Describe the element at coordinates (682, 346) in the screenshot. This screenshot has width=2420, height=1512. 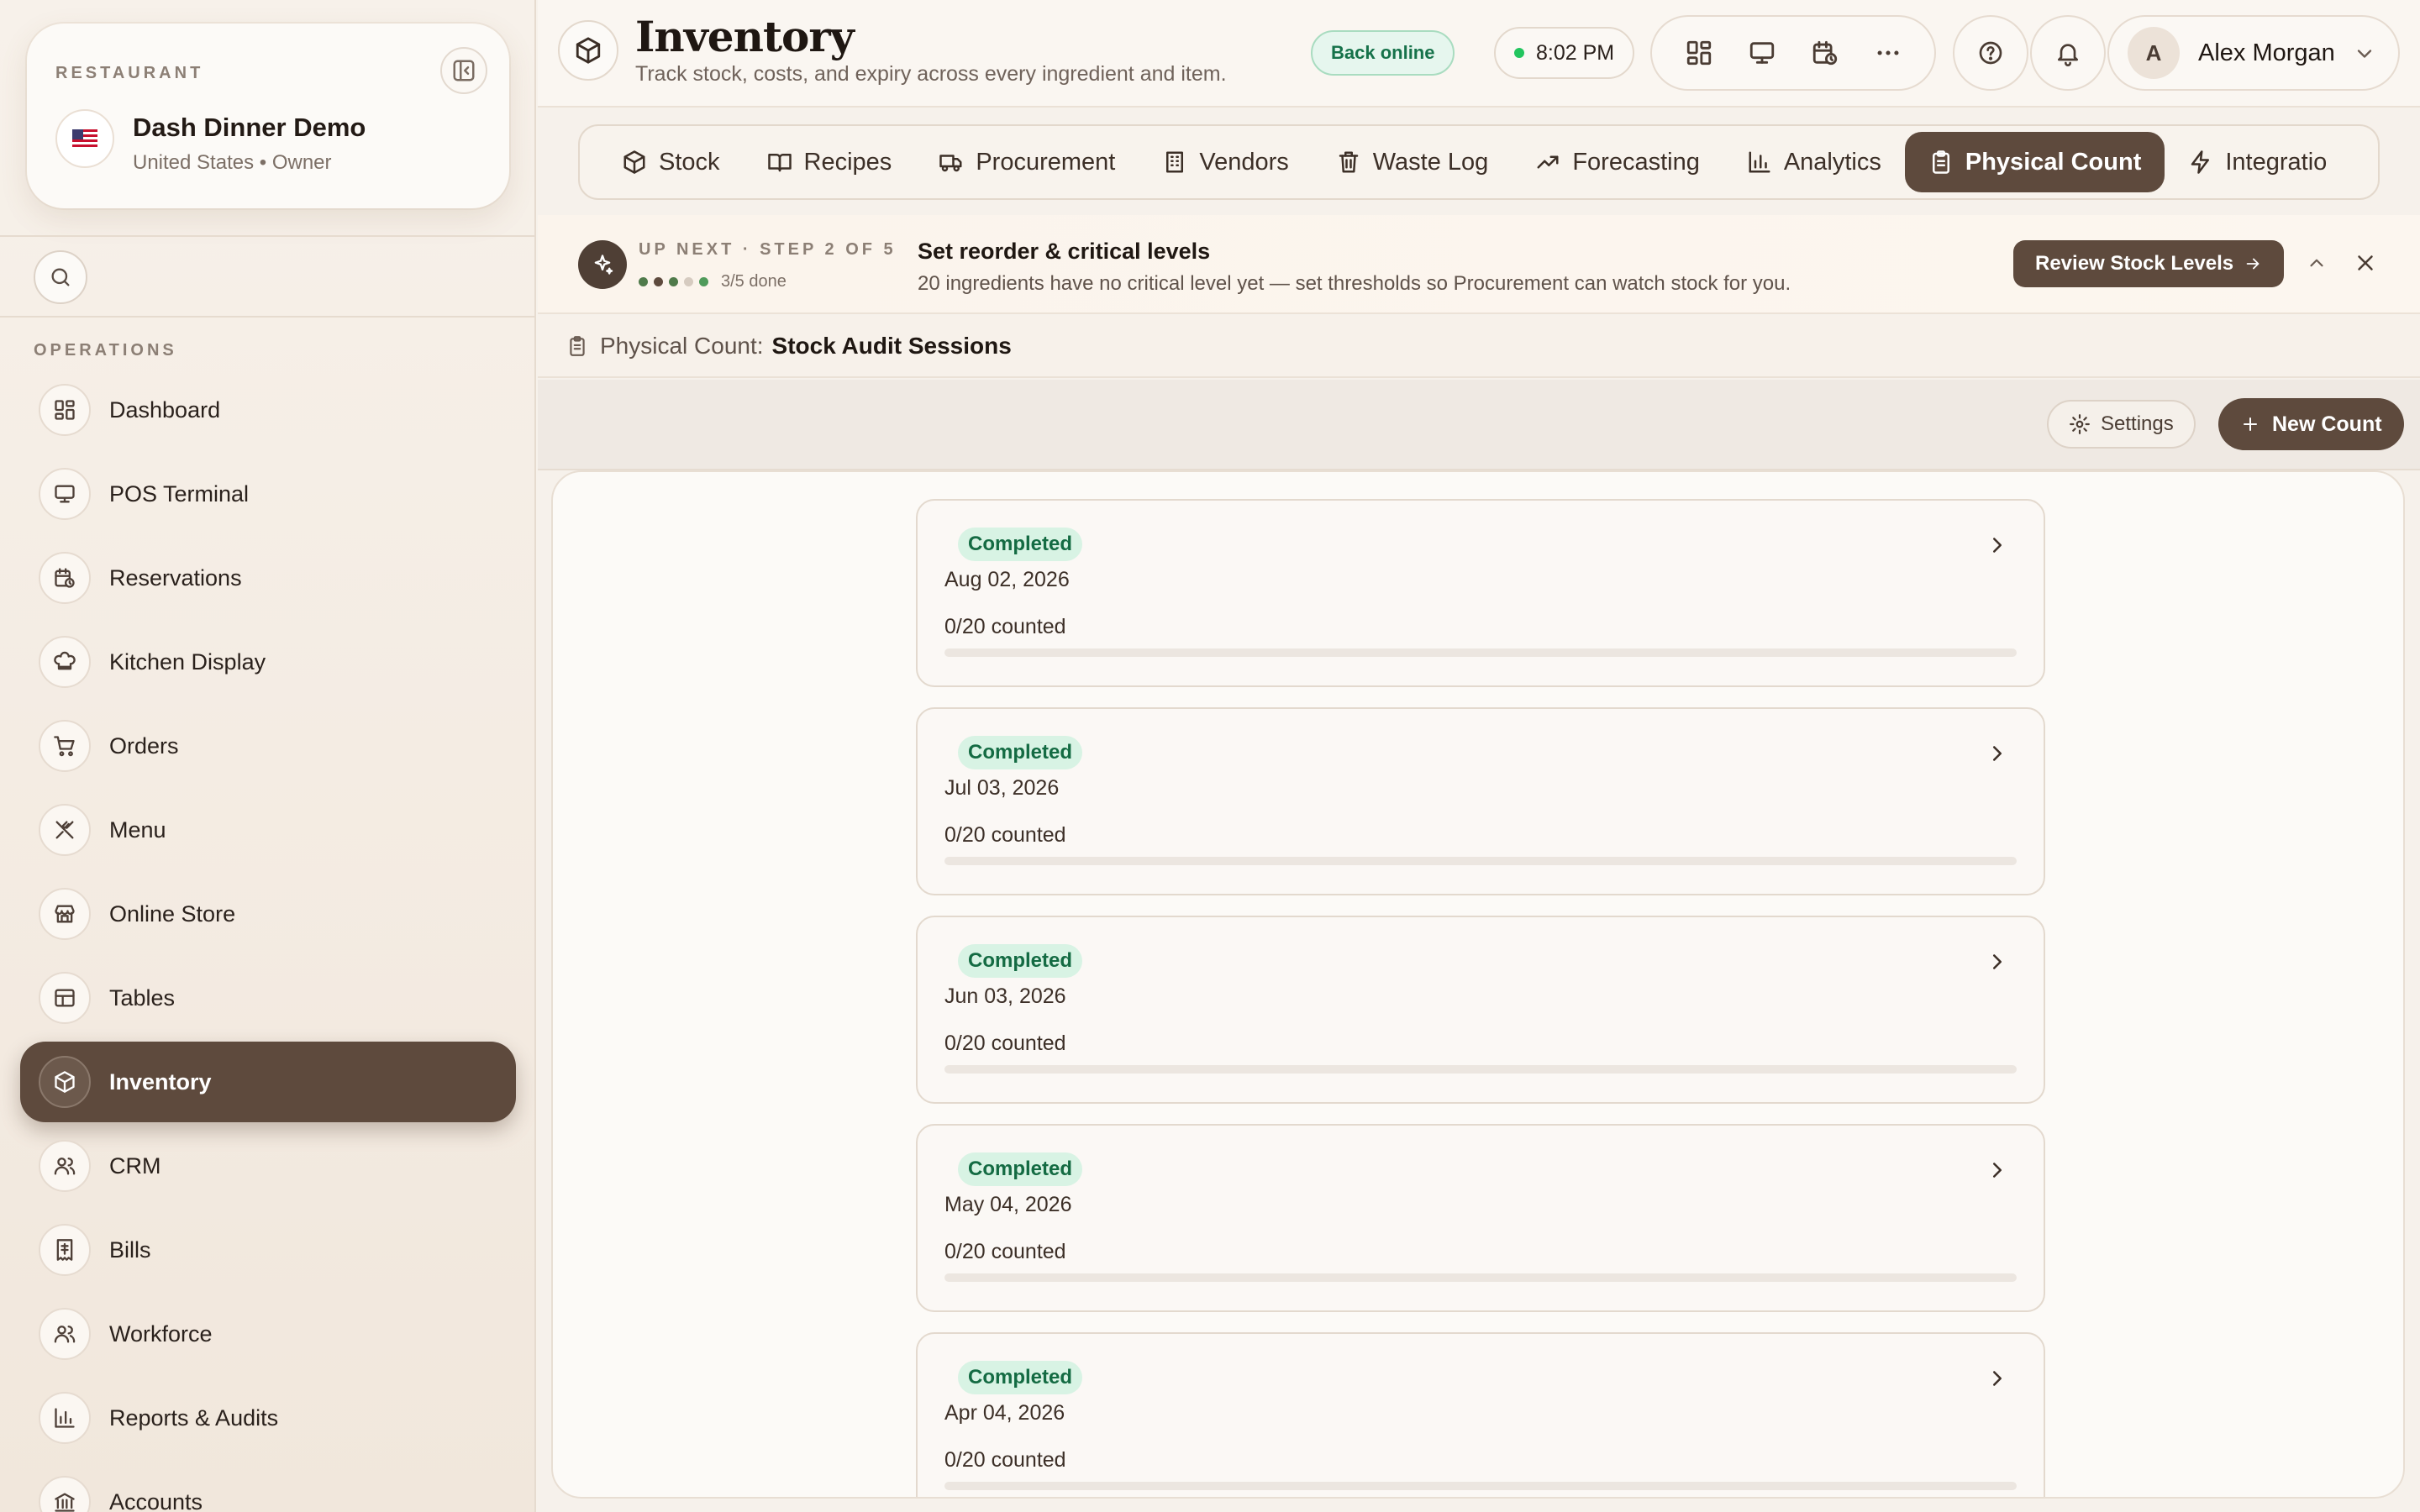
I see `breadcrumb-section: Physical Count:` at that location.